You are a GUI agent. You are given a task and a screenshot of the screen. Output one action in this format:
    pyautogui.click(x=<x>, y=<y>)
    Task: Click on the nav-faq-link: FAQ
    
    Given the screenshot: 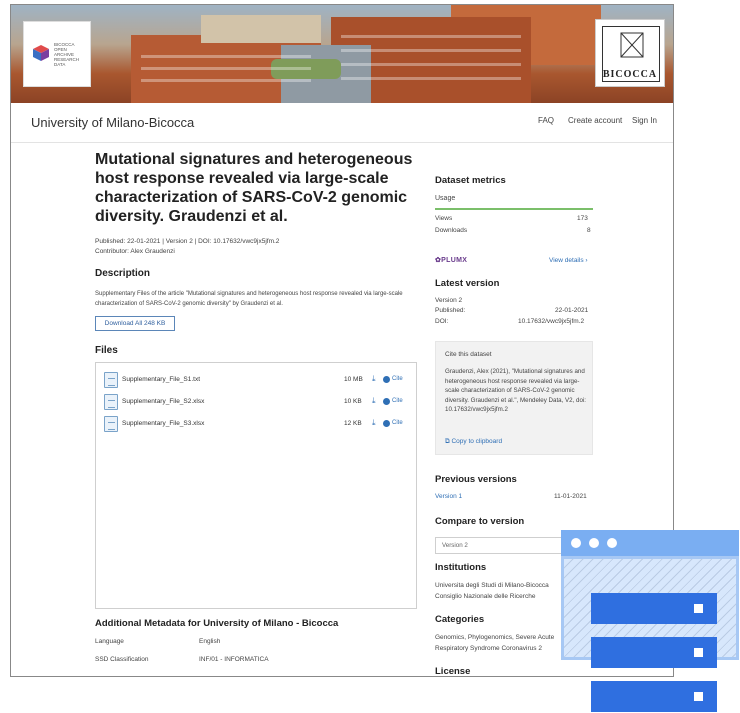 What is the action you would take?
    pyautogui.click(x=546, y=120)
    